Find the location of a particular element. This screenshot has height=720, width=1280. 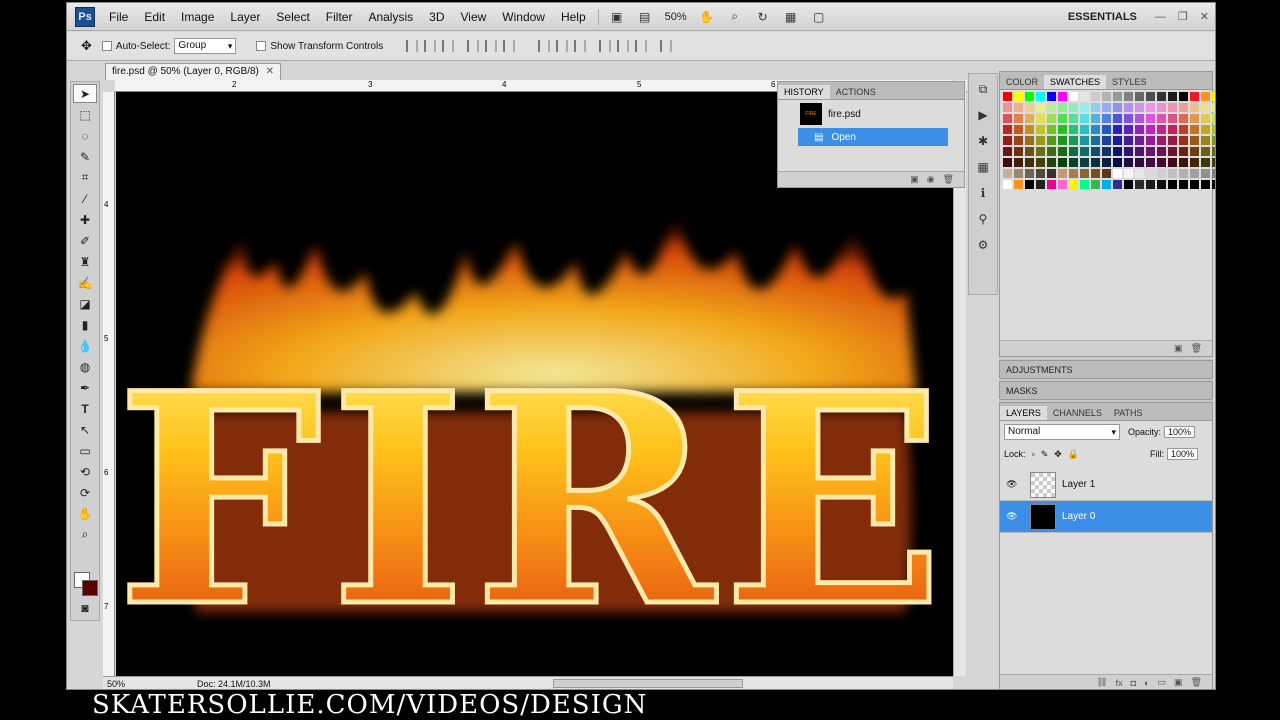

distribute-vcenter-icon is located at coordinates (562, 46).